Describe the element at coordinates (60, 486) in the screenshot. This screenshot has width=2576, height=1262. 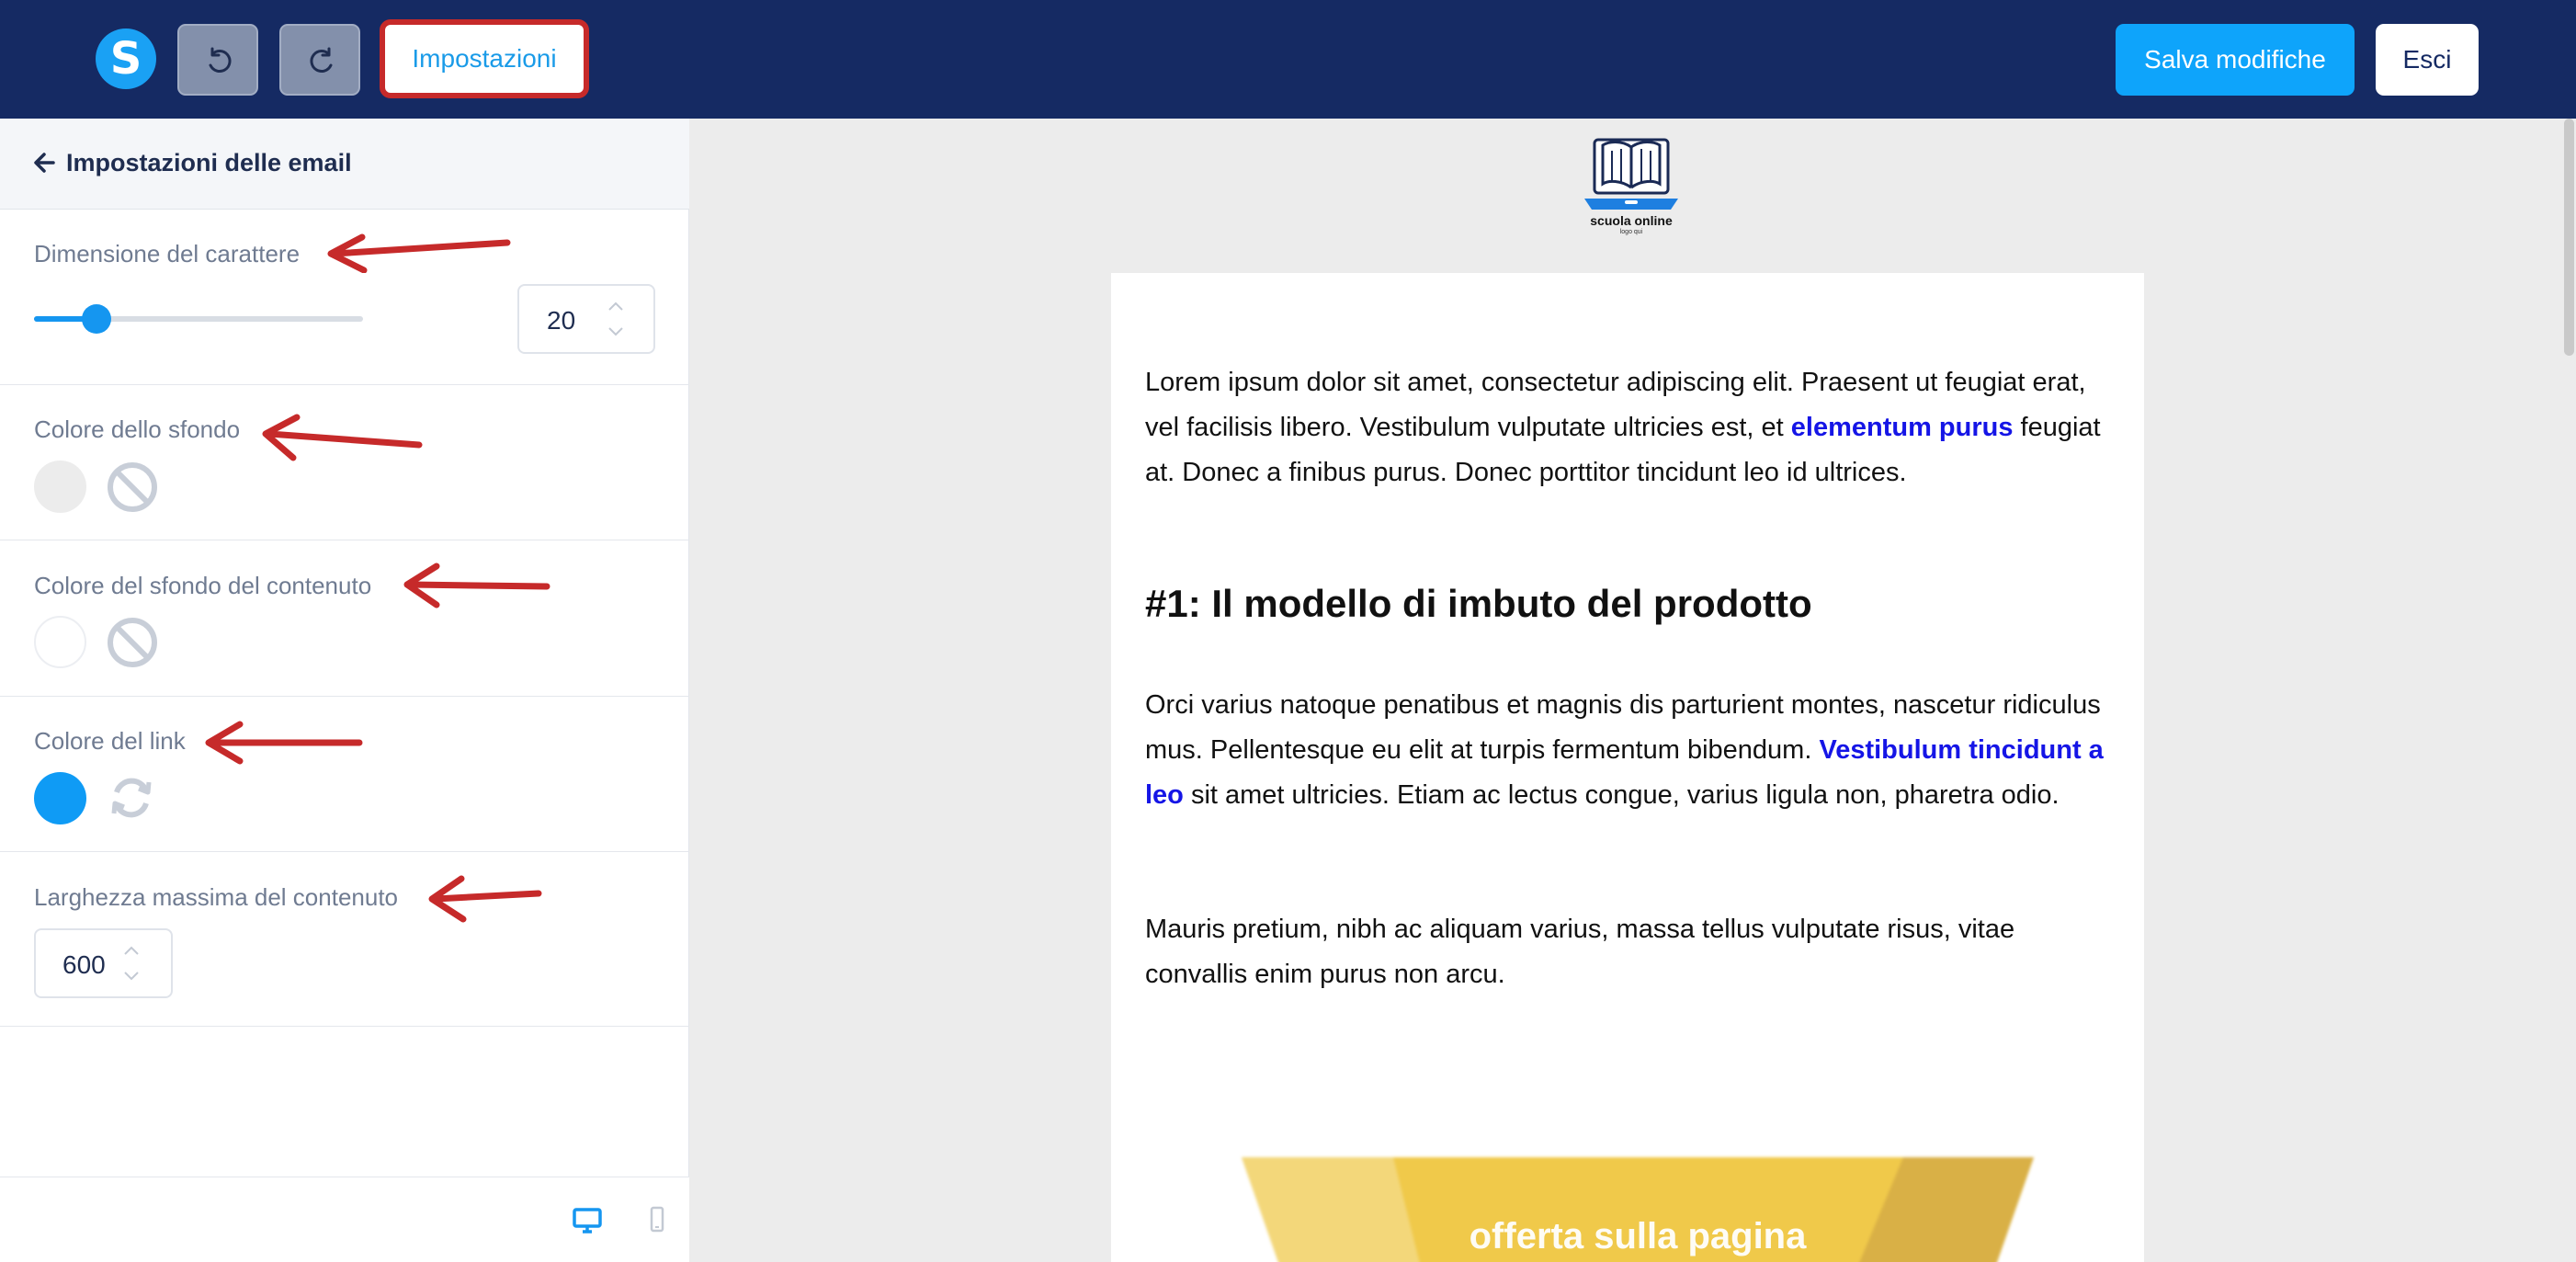
I see `background-color-swatch` at that location.